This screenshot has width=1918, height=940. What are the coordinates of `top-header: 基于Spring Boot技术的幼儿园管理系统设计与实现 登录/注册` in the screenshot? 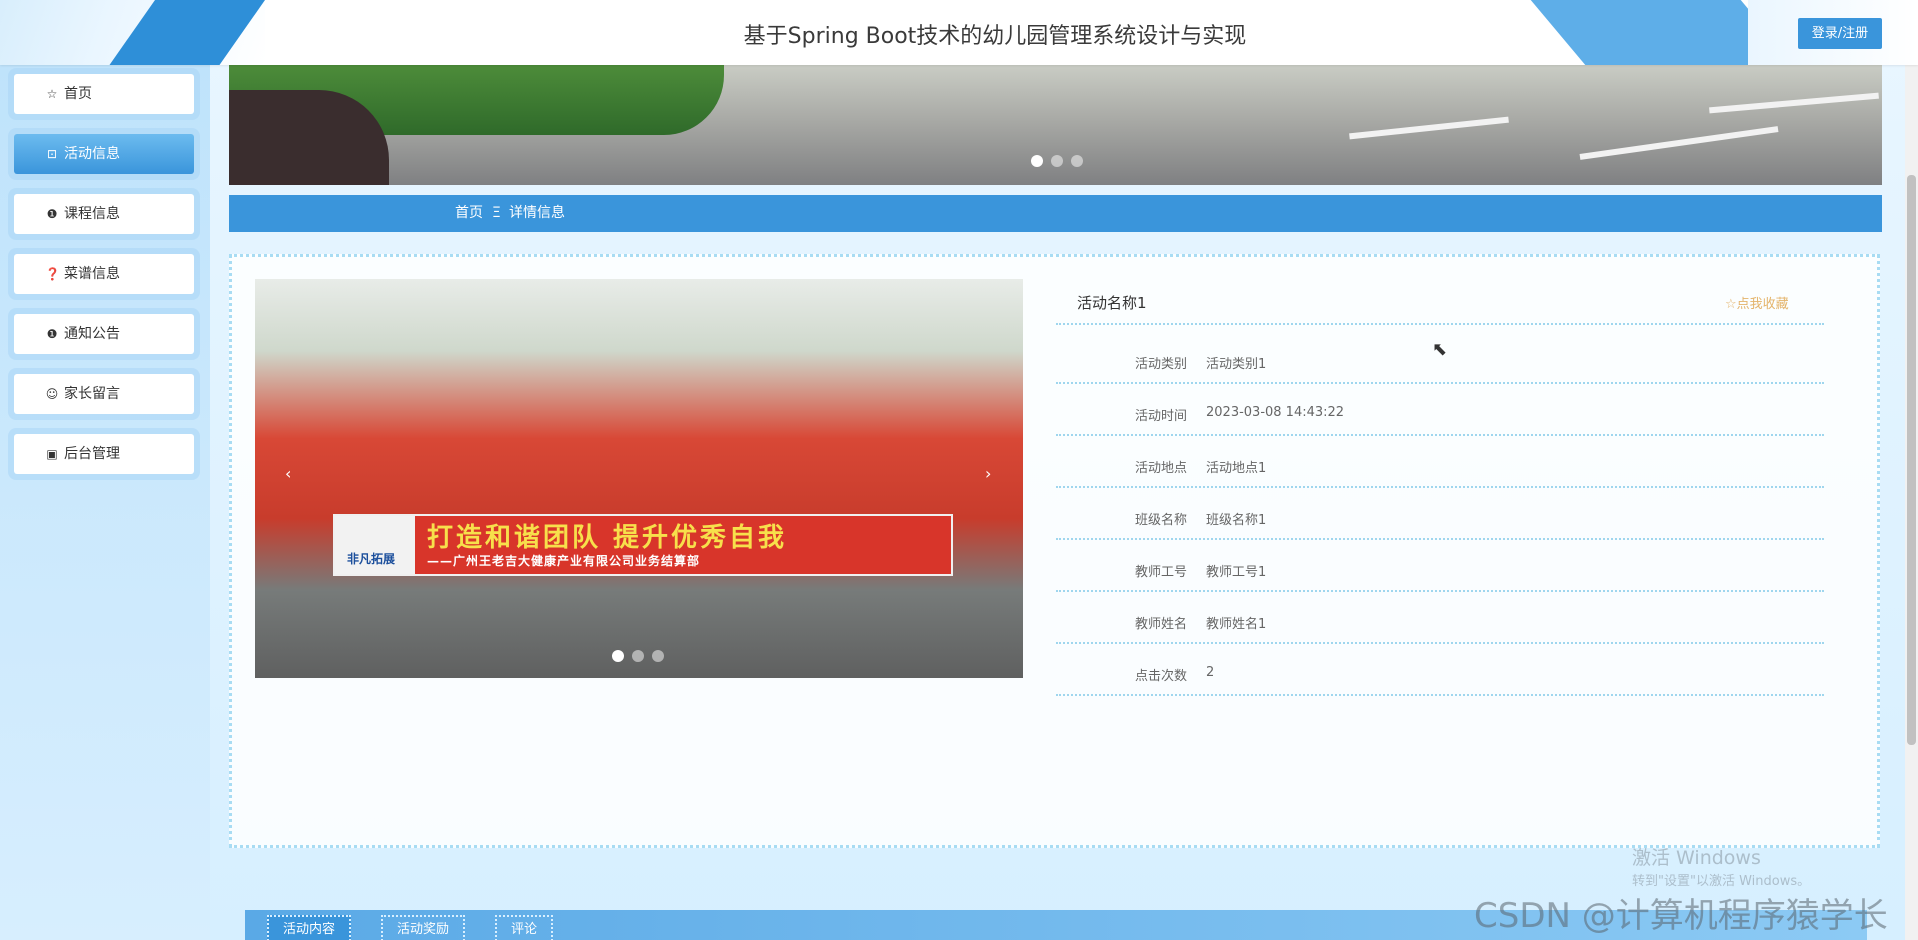 It's located at (959, 32).